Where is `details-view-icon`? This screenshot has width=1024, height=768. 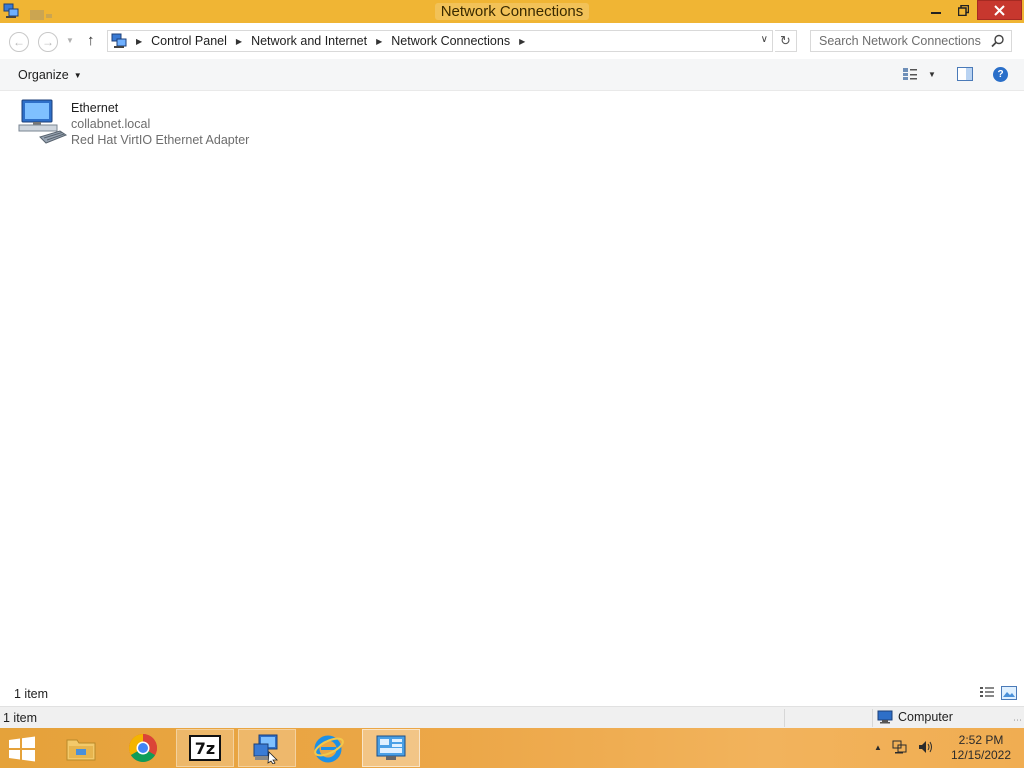 details-view-icon is located at coordinates (987, 693).